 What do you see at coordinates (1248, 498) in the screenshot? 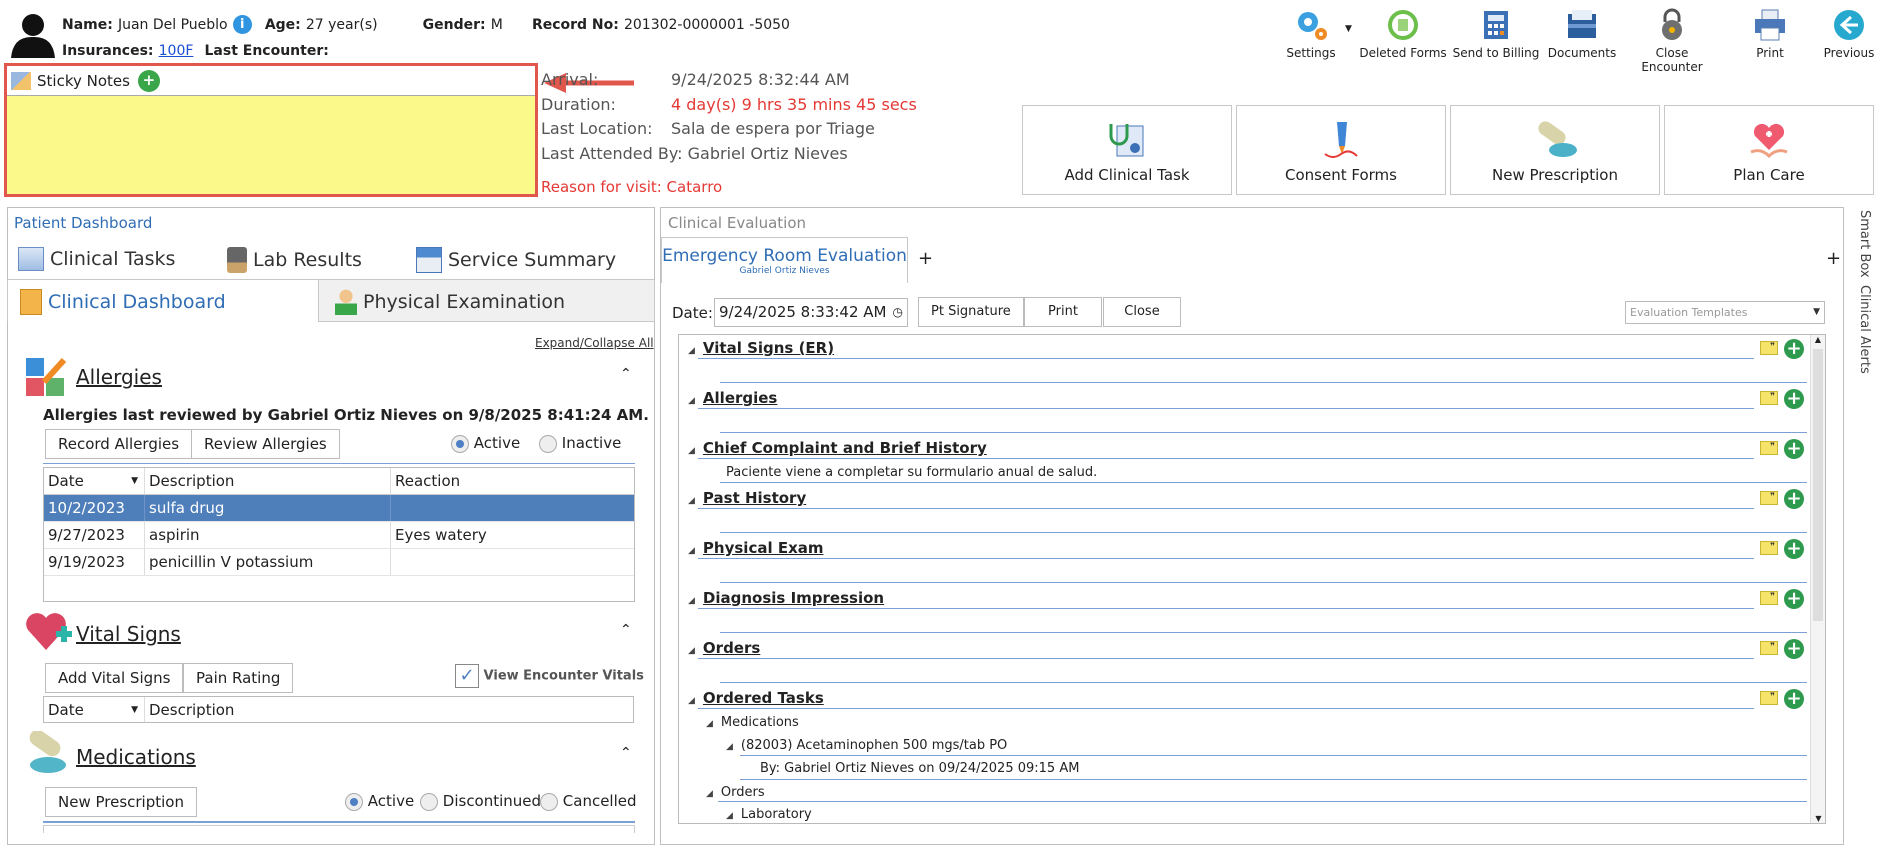
I see `section-past-history: ◢ Past History` at bounding box center [1248, 498].